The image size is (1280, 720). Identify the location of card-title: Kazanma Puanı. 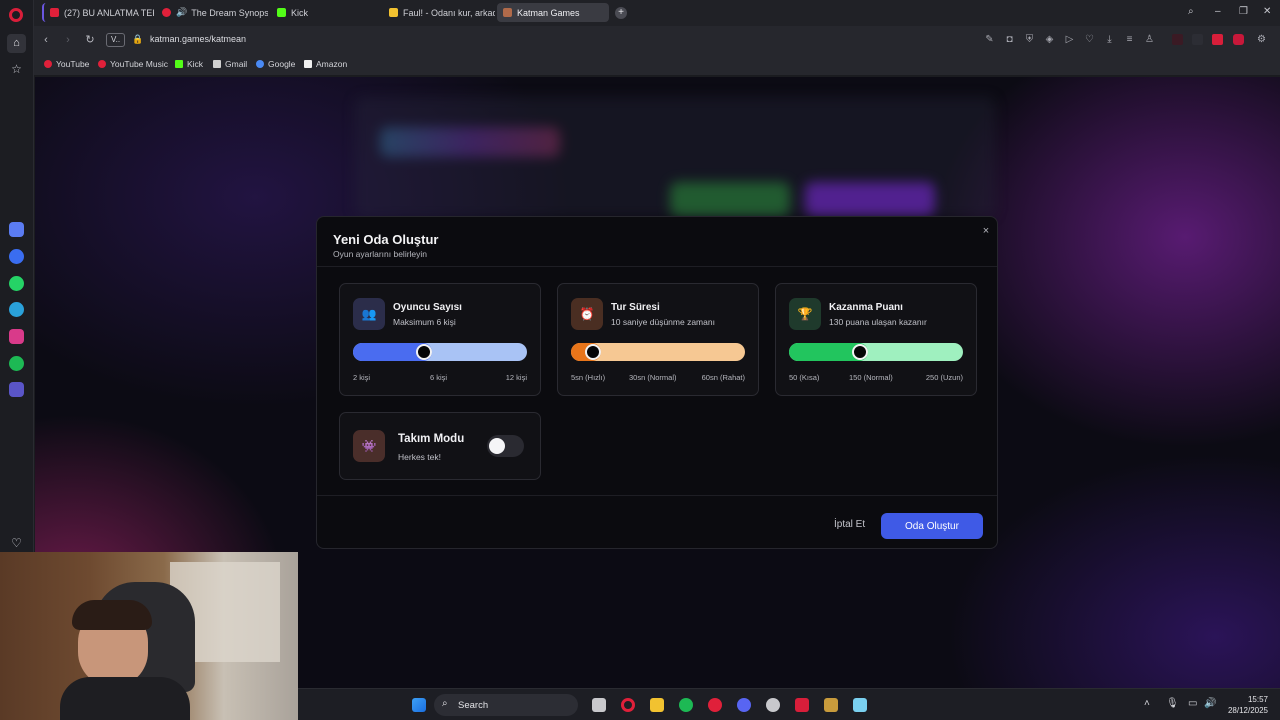
(866, 307).